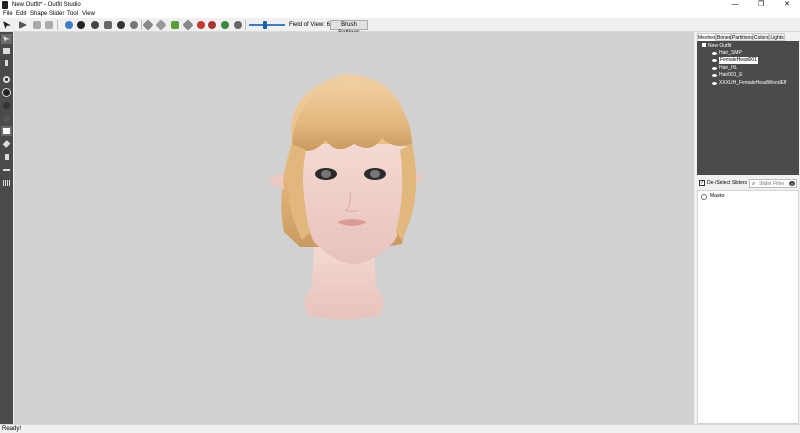 The image size is (800, 433). Describe the element at coordinates (161, 25) in the screenshot. I see `color-icon` at that location.